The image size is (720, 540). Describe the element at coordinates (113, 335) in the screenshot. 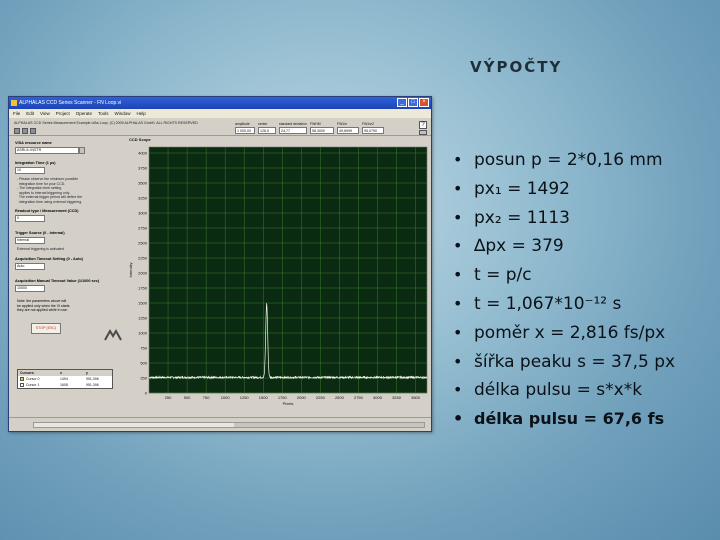

I see `ni-logo-icon` at that location.